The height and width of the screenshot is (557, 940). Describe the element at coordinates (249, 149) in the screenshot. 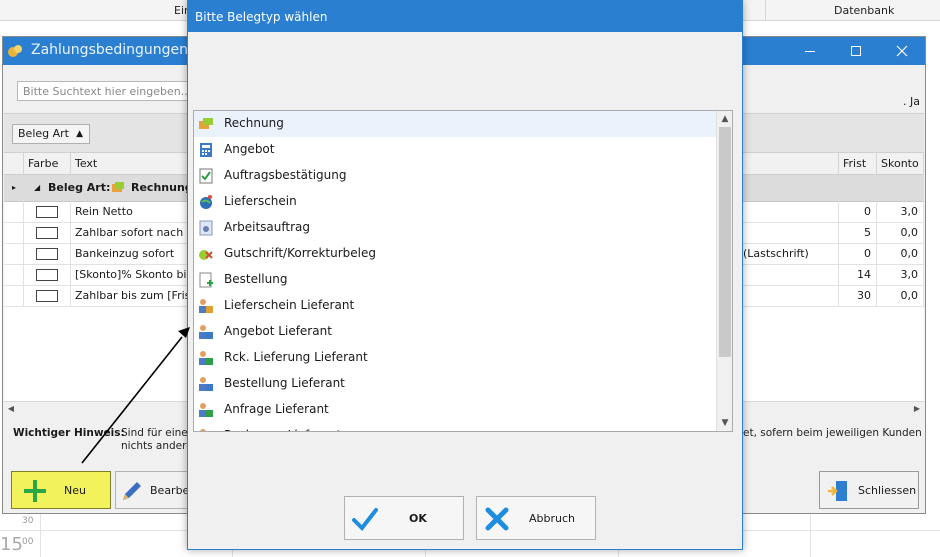

I see `list-item-label: Angebot` at that location.